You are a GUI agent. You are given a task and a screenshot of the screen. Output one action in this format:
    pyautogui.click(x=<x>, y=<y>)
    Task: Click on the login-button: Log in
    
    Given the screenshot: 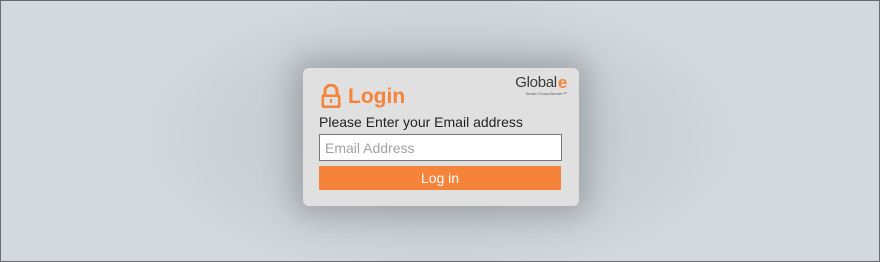 What is the action you would take?
    pyautogui.click(x=440, y=178)
    